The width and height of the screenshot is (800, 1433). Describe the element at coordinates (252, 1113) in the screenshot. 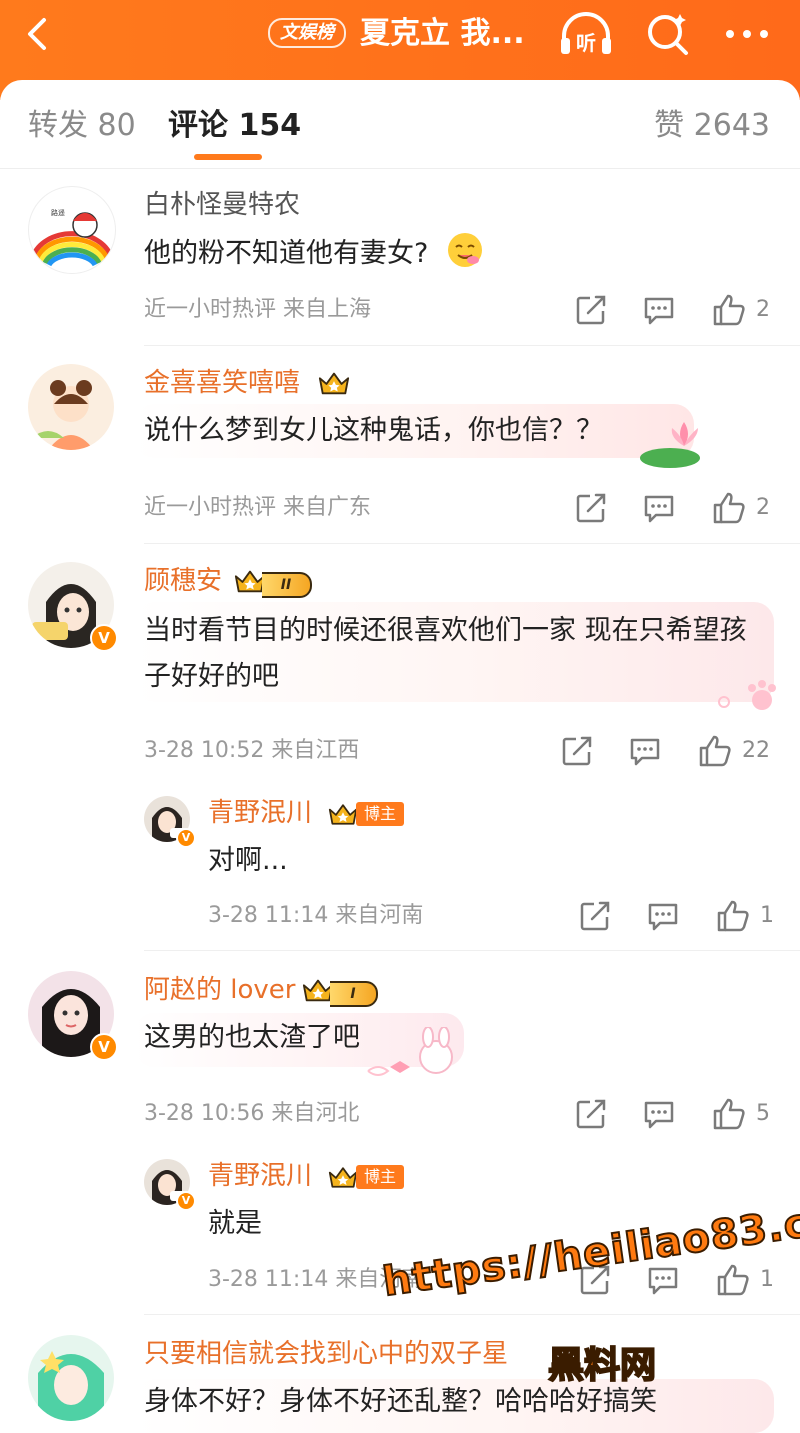

I see `comment-meta: 3-28 10:56 来自河北` at that location.